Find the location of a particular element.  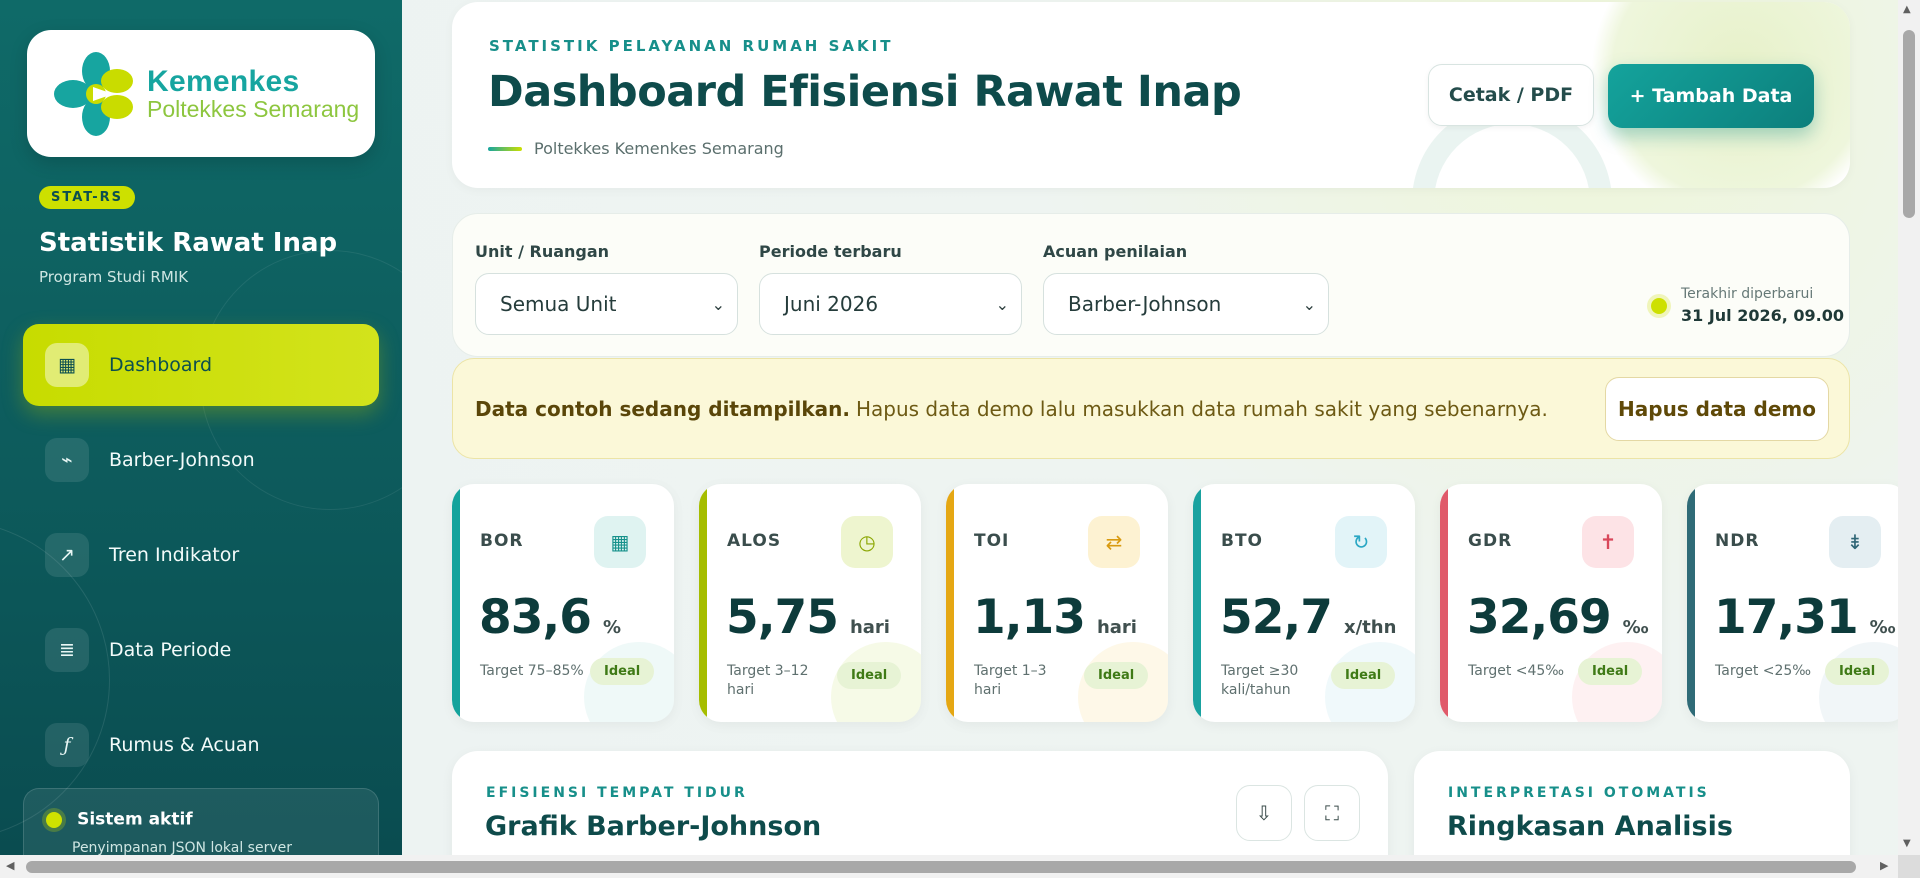

kpi-name: BOR is located at coordinates (502, 541).